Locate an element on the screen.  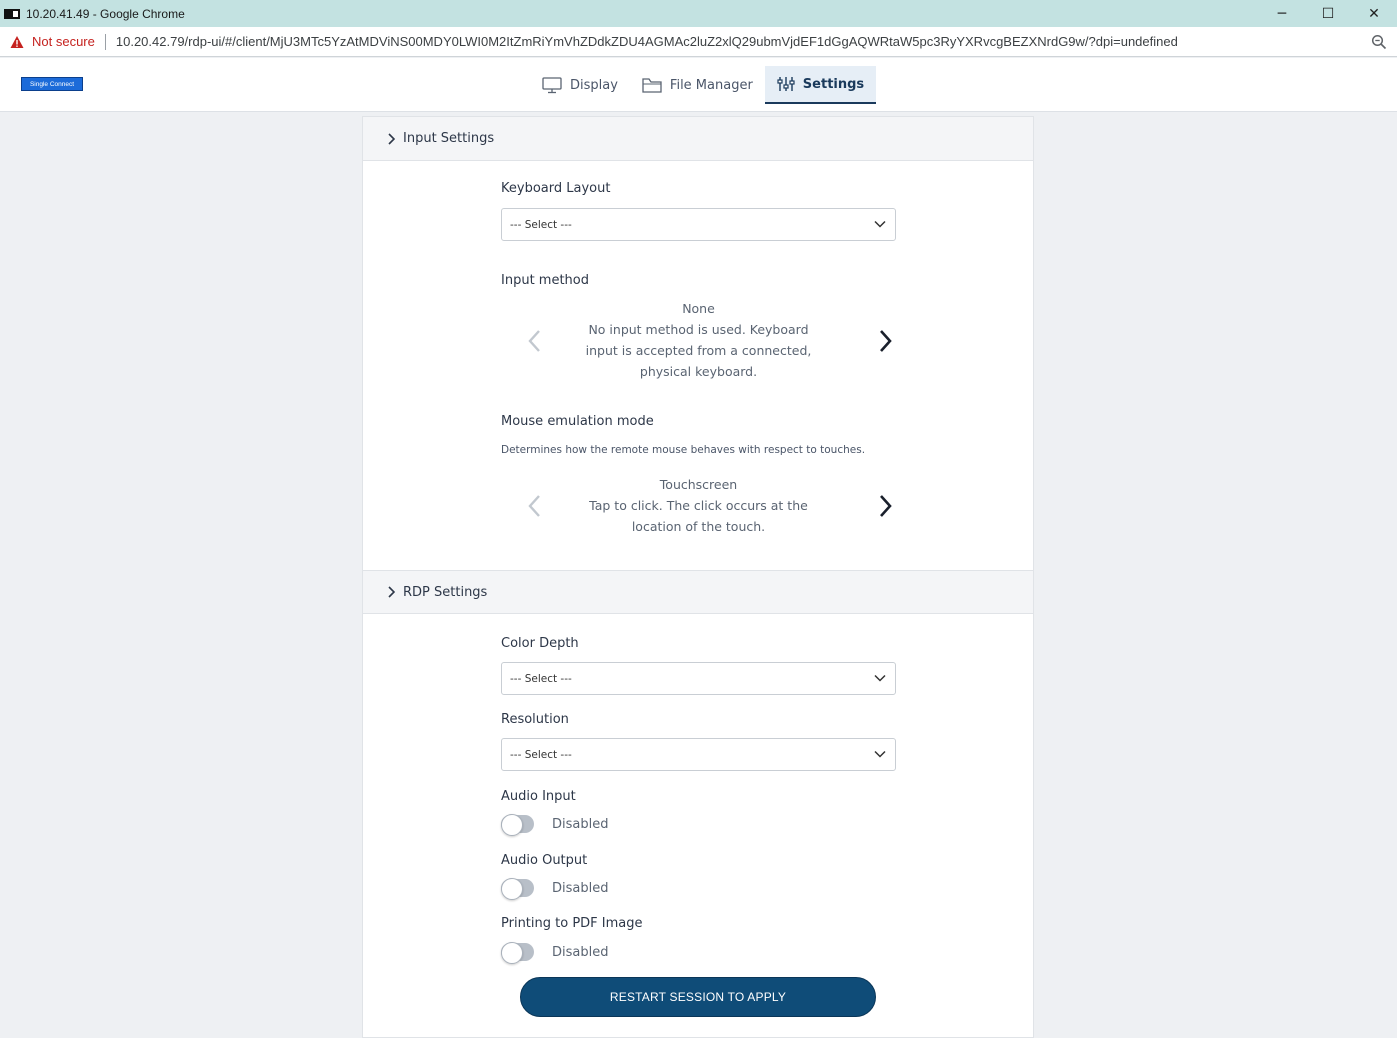
printing-toggle is located at coordinates (517, 953).